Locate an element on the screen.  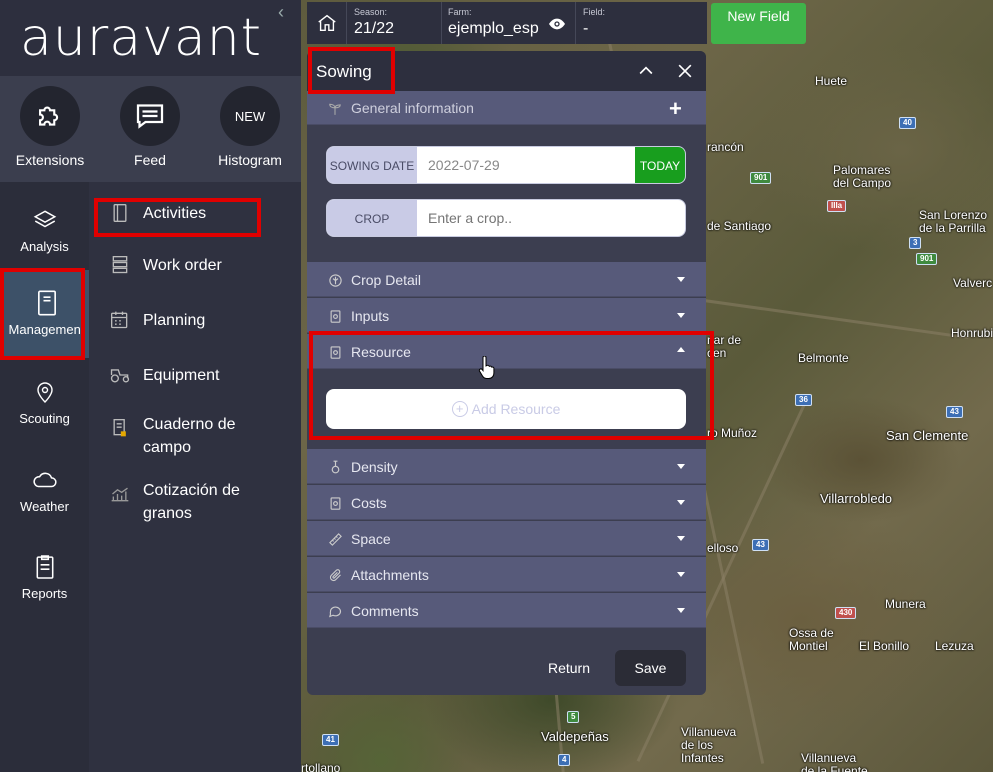
tractor-icon is located at coordinates (120, 376).